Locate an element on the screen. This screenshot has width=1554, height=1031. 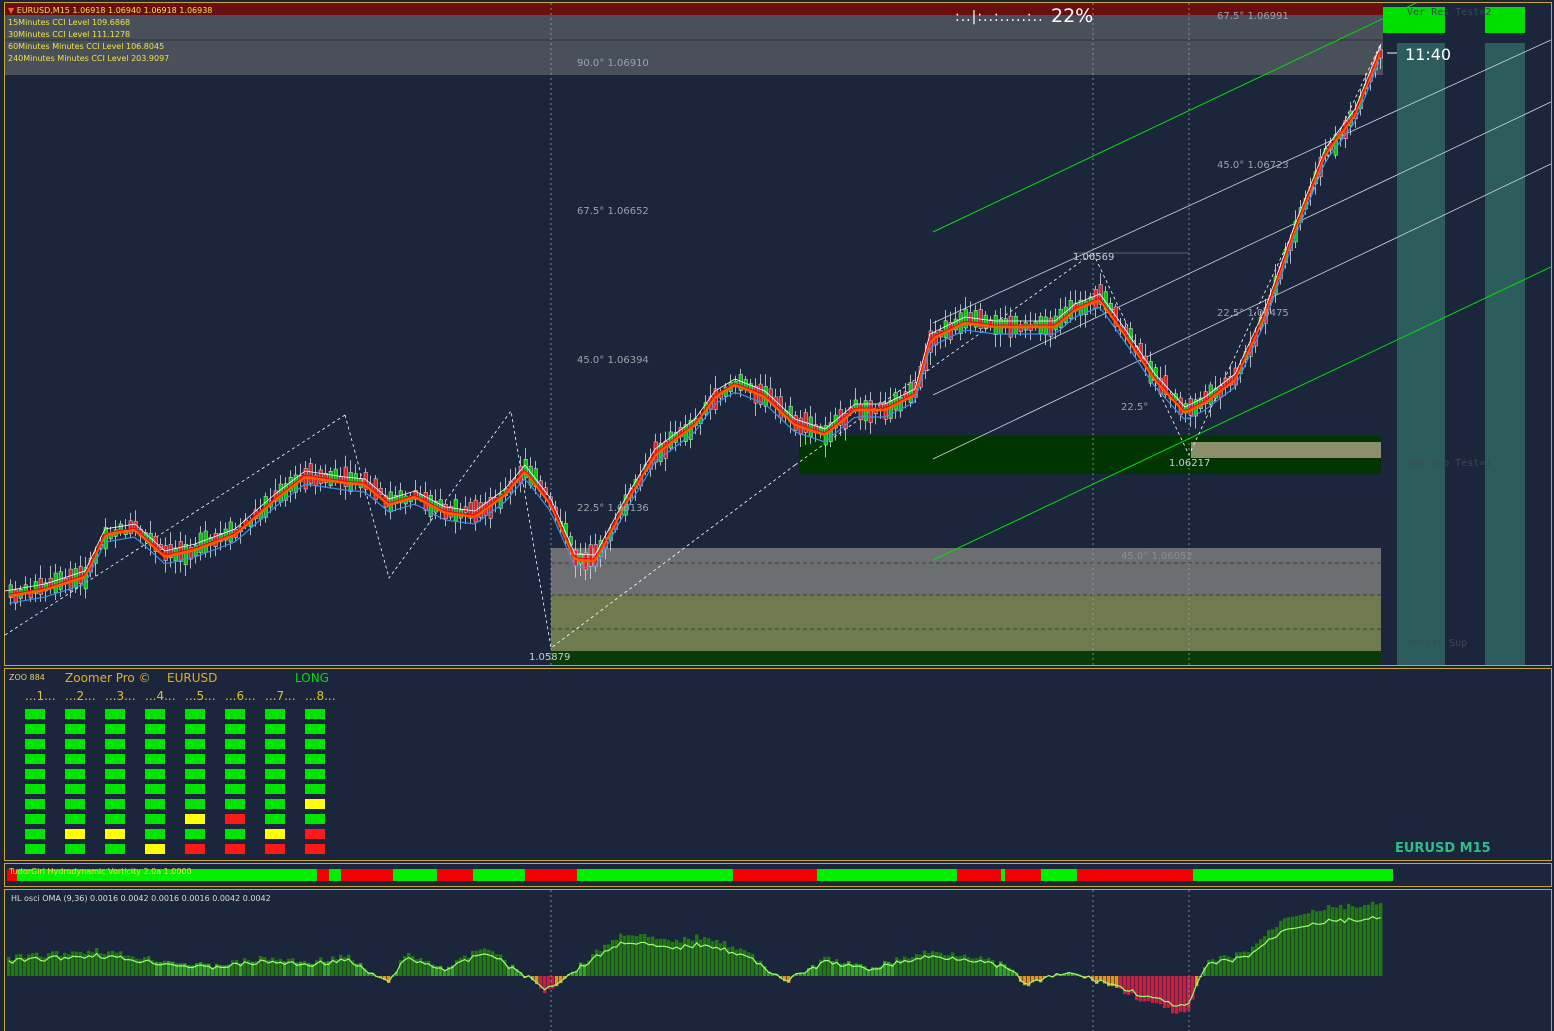
zone-label: Ver Res Test=2 is located at coordinates (1449, 12).